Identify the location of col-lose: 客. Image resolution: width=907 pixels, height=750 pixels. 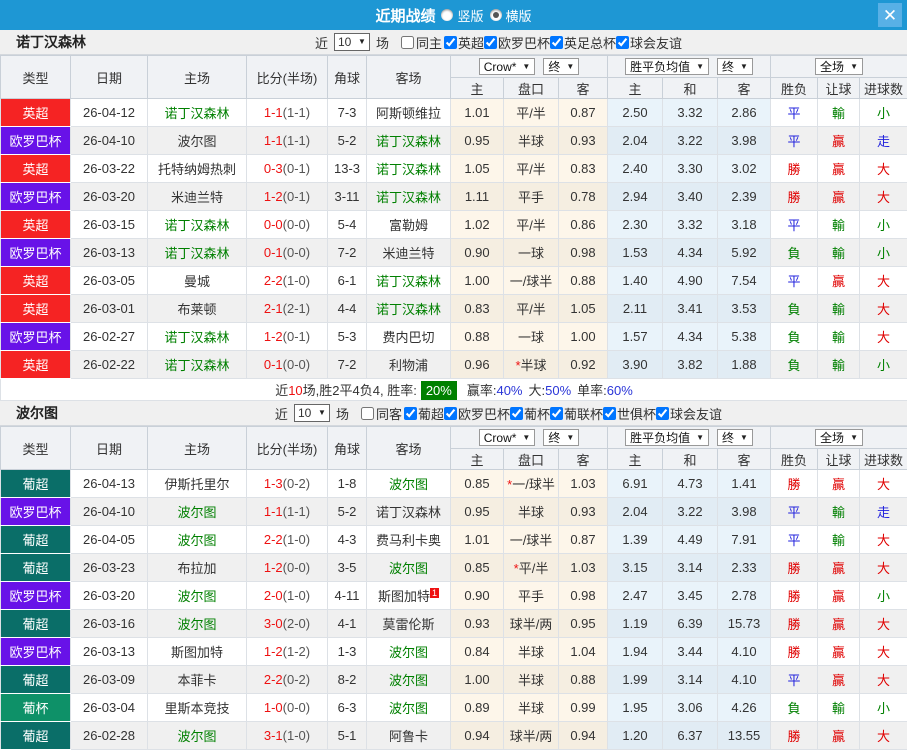
(744, 459).